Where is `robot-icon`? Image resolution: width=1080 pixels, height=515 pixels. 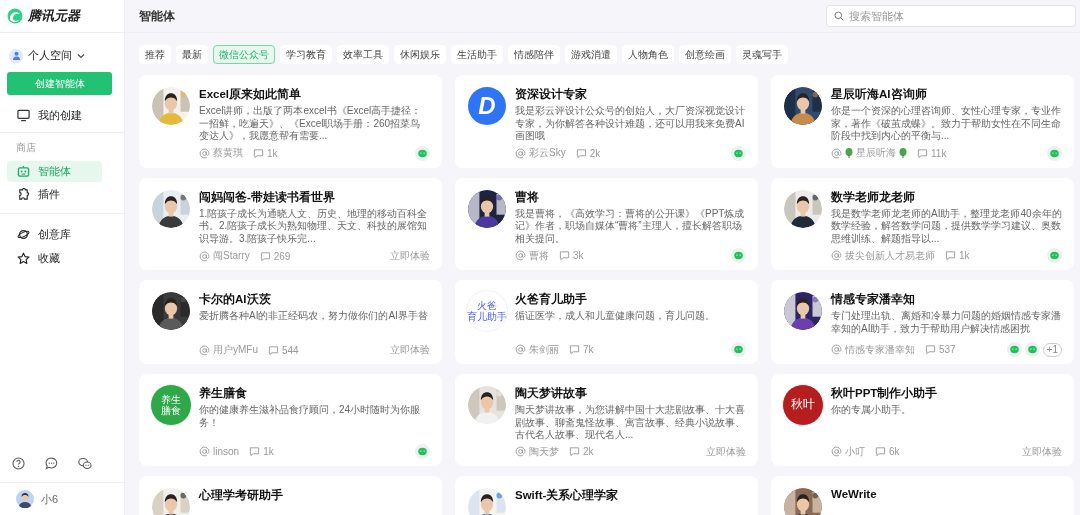
robot-icon is located at coordinates (23, 171).